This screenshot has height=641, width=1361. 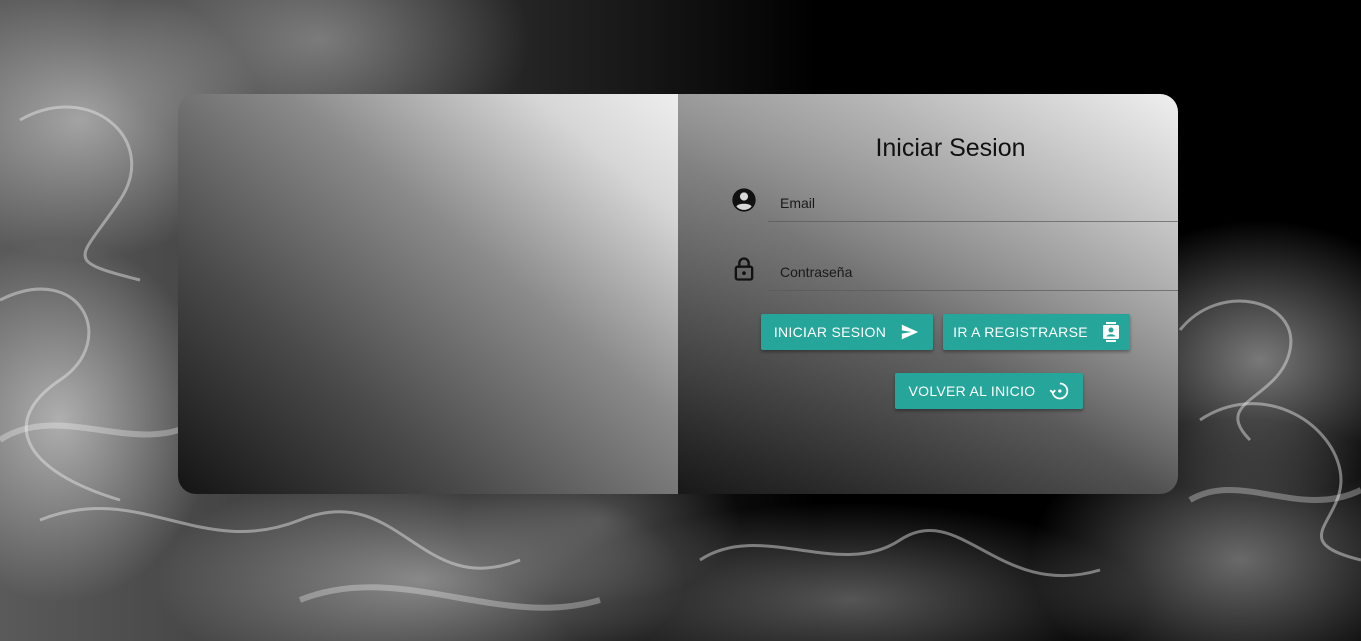 I want to click on back-to-home-button: VOLVER AL INICIO, so click(x=989, y=391).